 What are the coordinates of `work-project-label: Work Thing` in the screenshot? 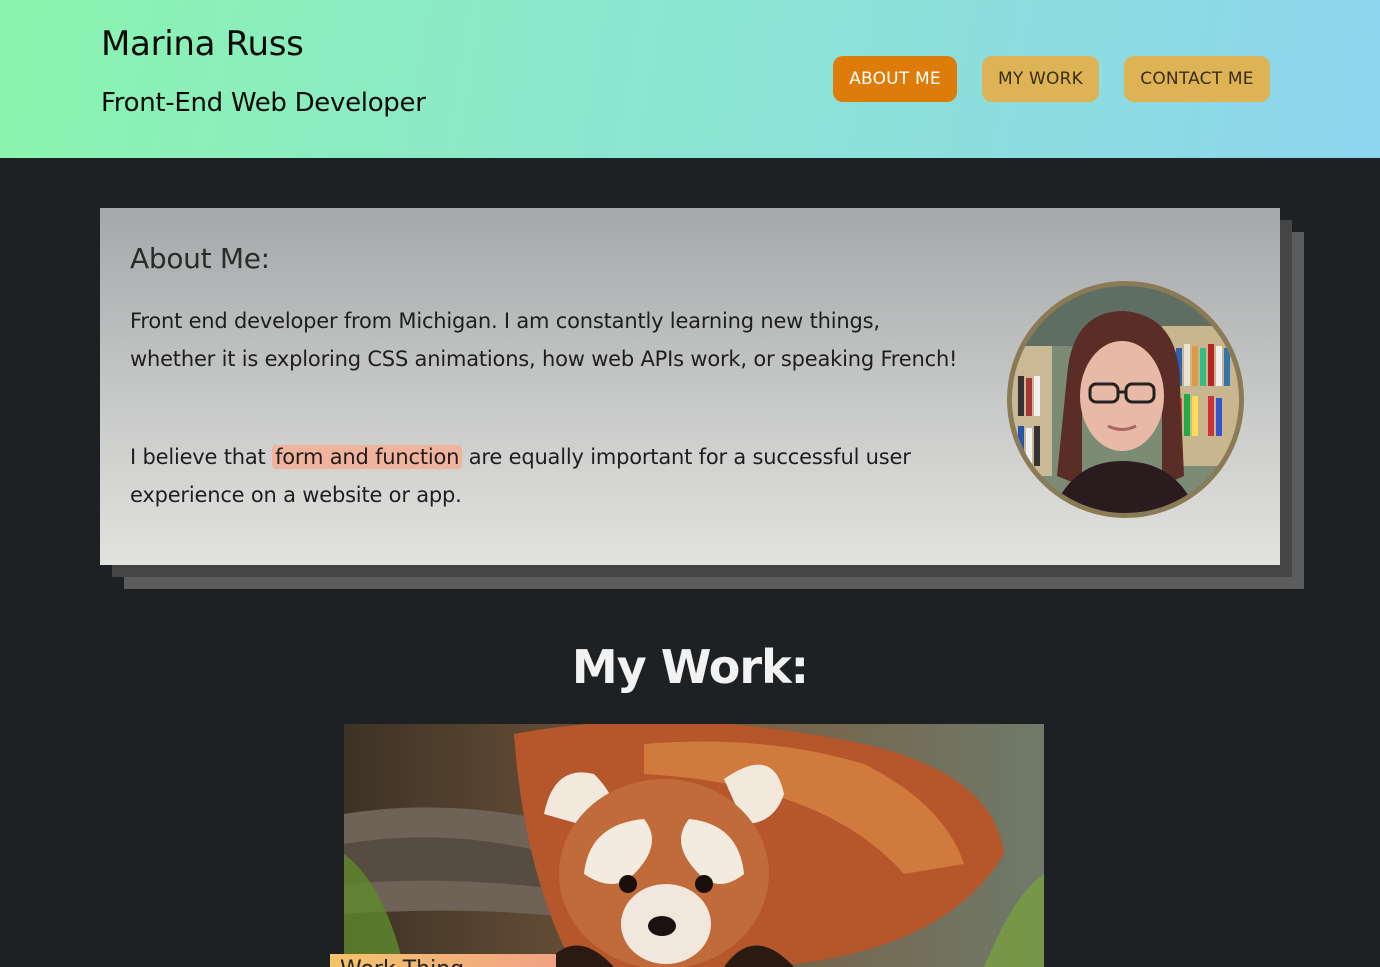 It's located at (443, 960).